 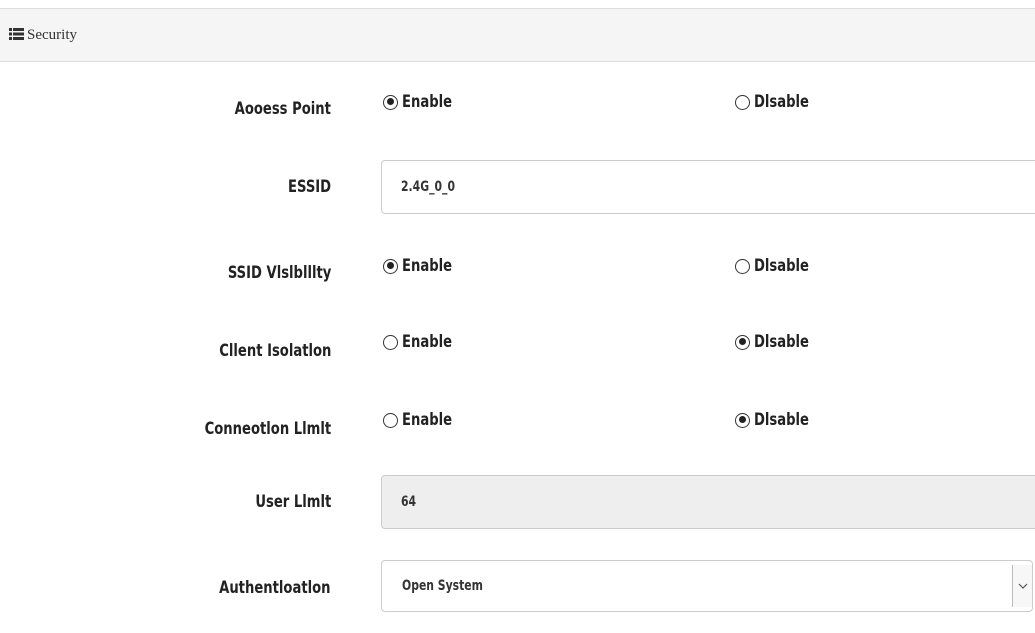 I want to click on connection-limit-disable-option: Dlsable, so click(x=776, y=420).